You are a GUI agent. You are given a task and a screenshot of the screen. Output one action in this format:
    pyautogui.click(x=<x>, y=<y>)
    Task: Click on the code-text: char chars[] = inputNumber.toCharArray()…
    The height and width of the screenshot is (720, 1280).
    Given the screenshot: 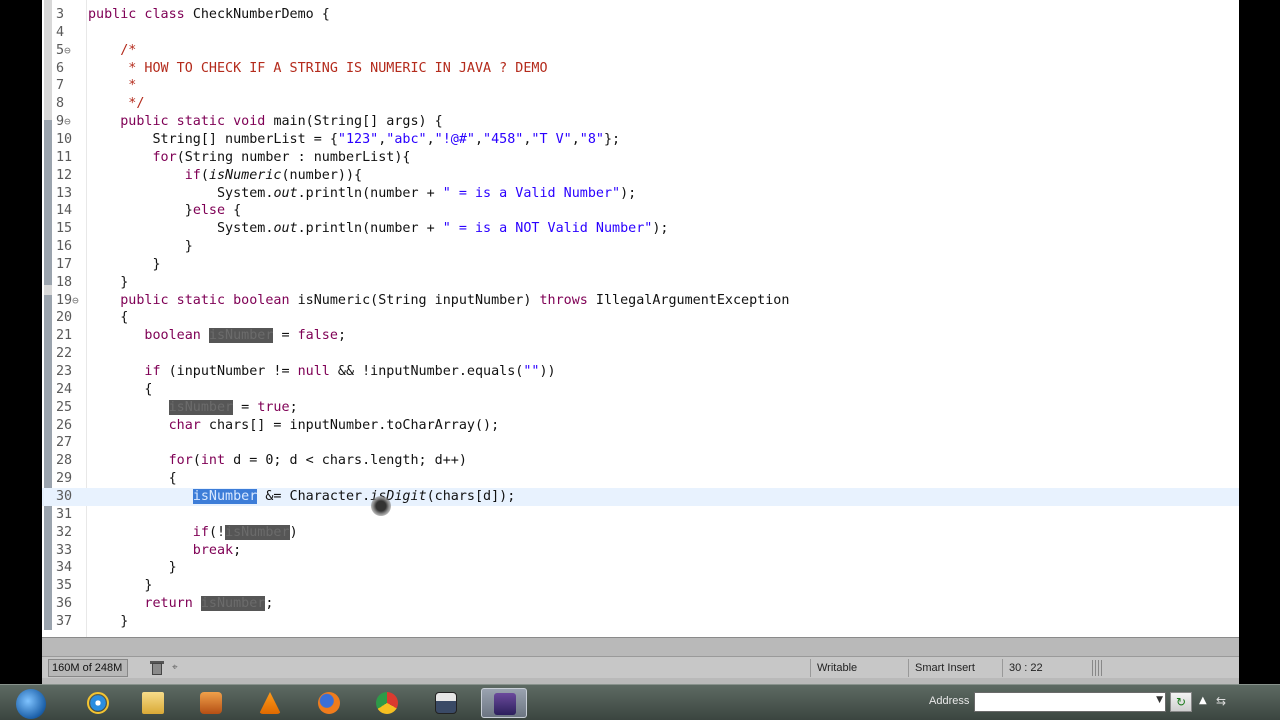 What is the action you would take?
    pyautogui.click(x=294, y=426)
    